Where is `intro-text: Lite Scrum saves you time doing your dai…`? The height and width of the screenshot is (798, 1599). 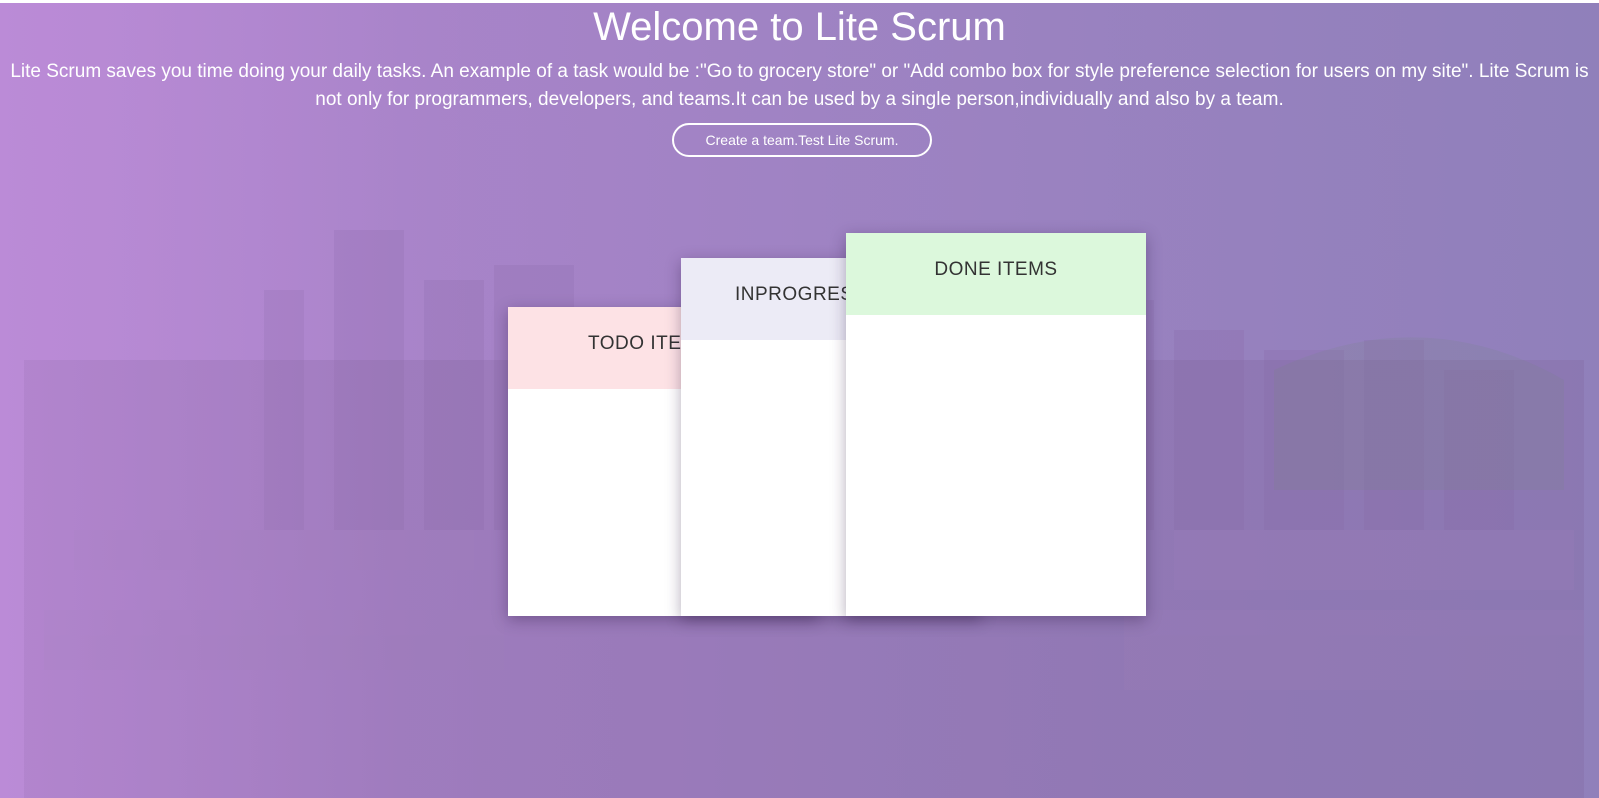
intro-text: Lite Scrum saves you time doing your dai… is located at coordinates (799, 85).